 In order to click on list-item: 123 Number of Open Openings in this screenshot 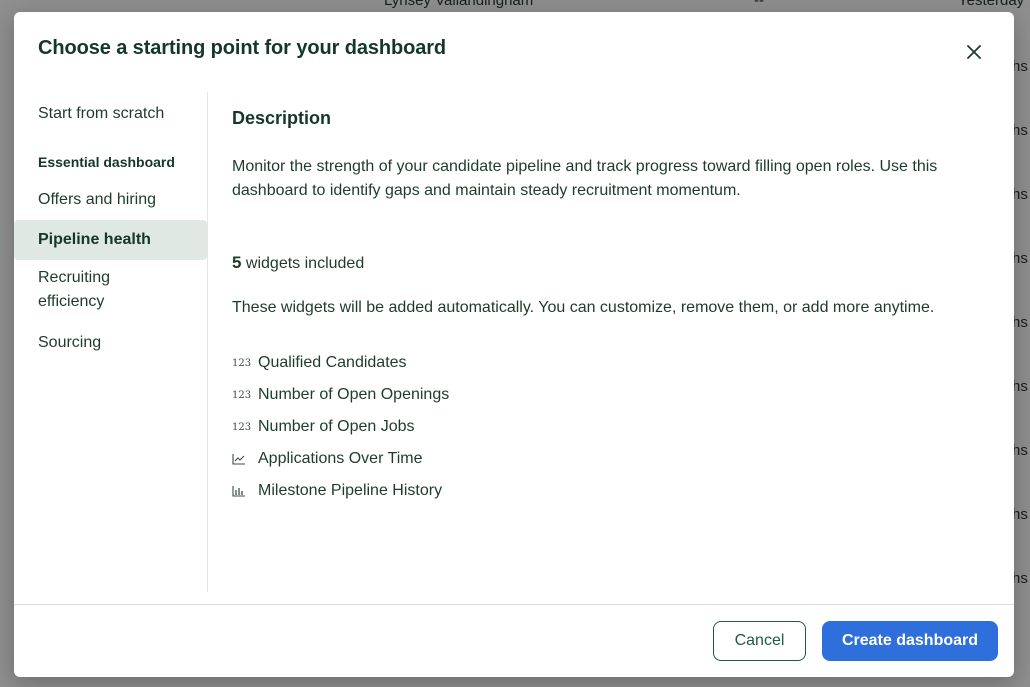, I will do `click(612, 395)`.